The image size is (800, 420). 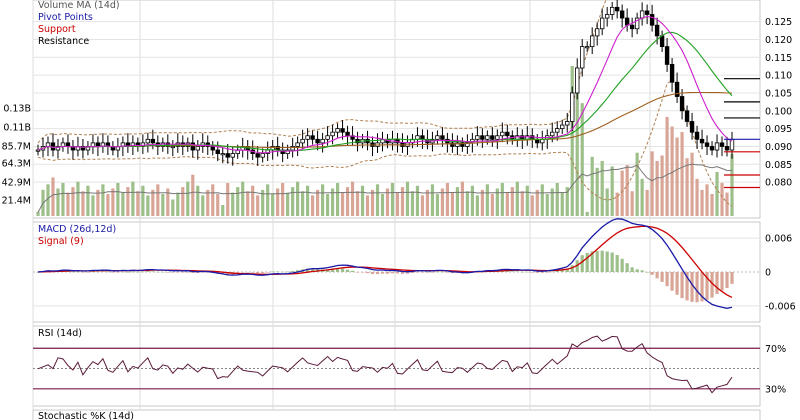 What do you see at coordinates (77, 229) in the screenshot?
I see `legend-macd: MACD (26d,12d)` at bounding box center [77, 229].